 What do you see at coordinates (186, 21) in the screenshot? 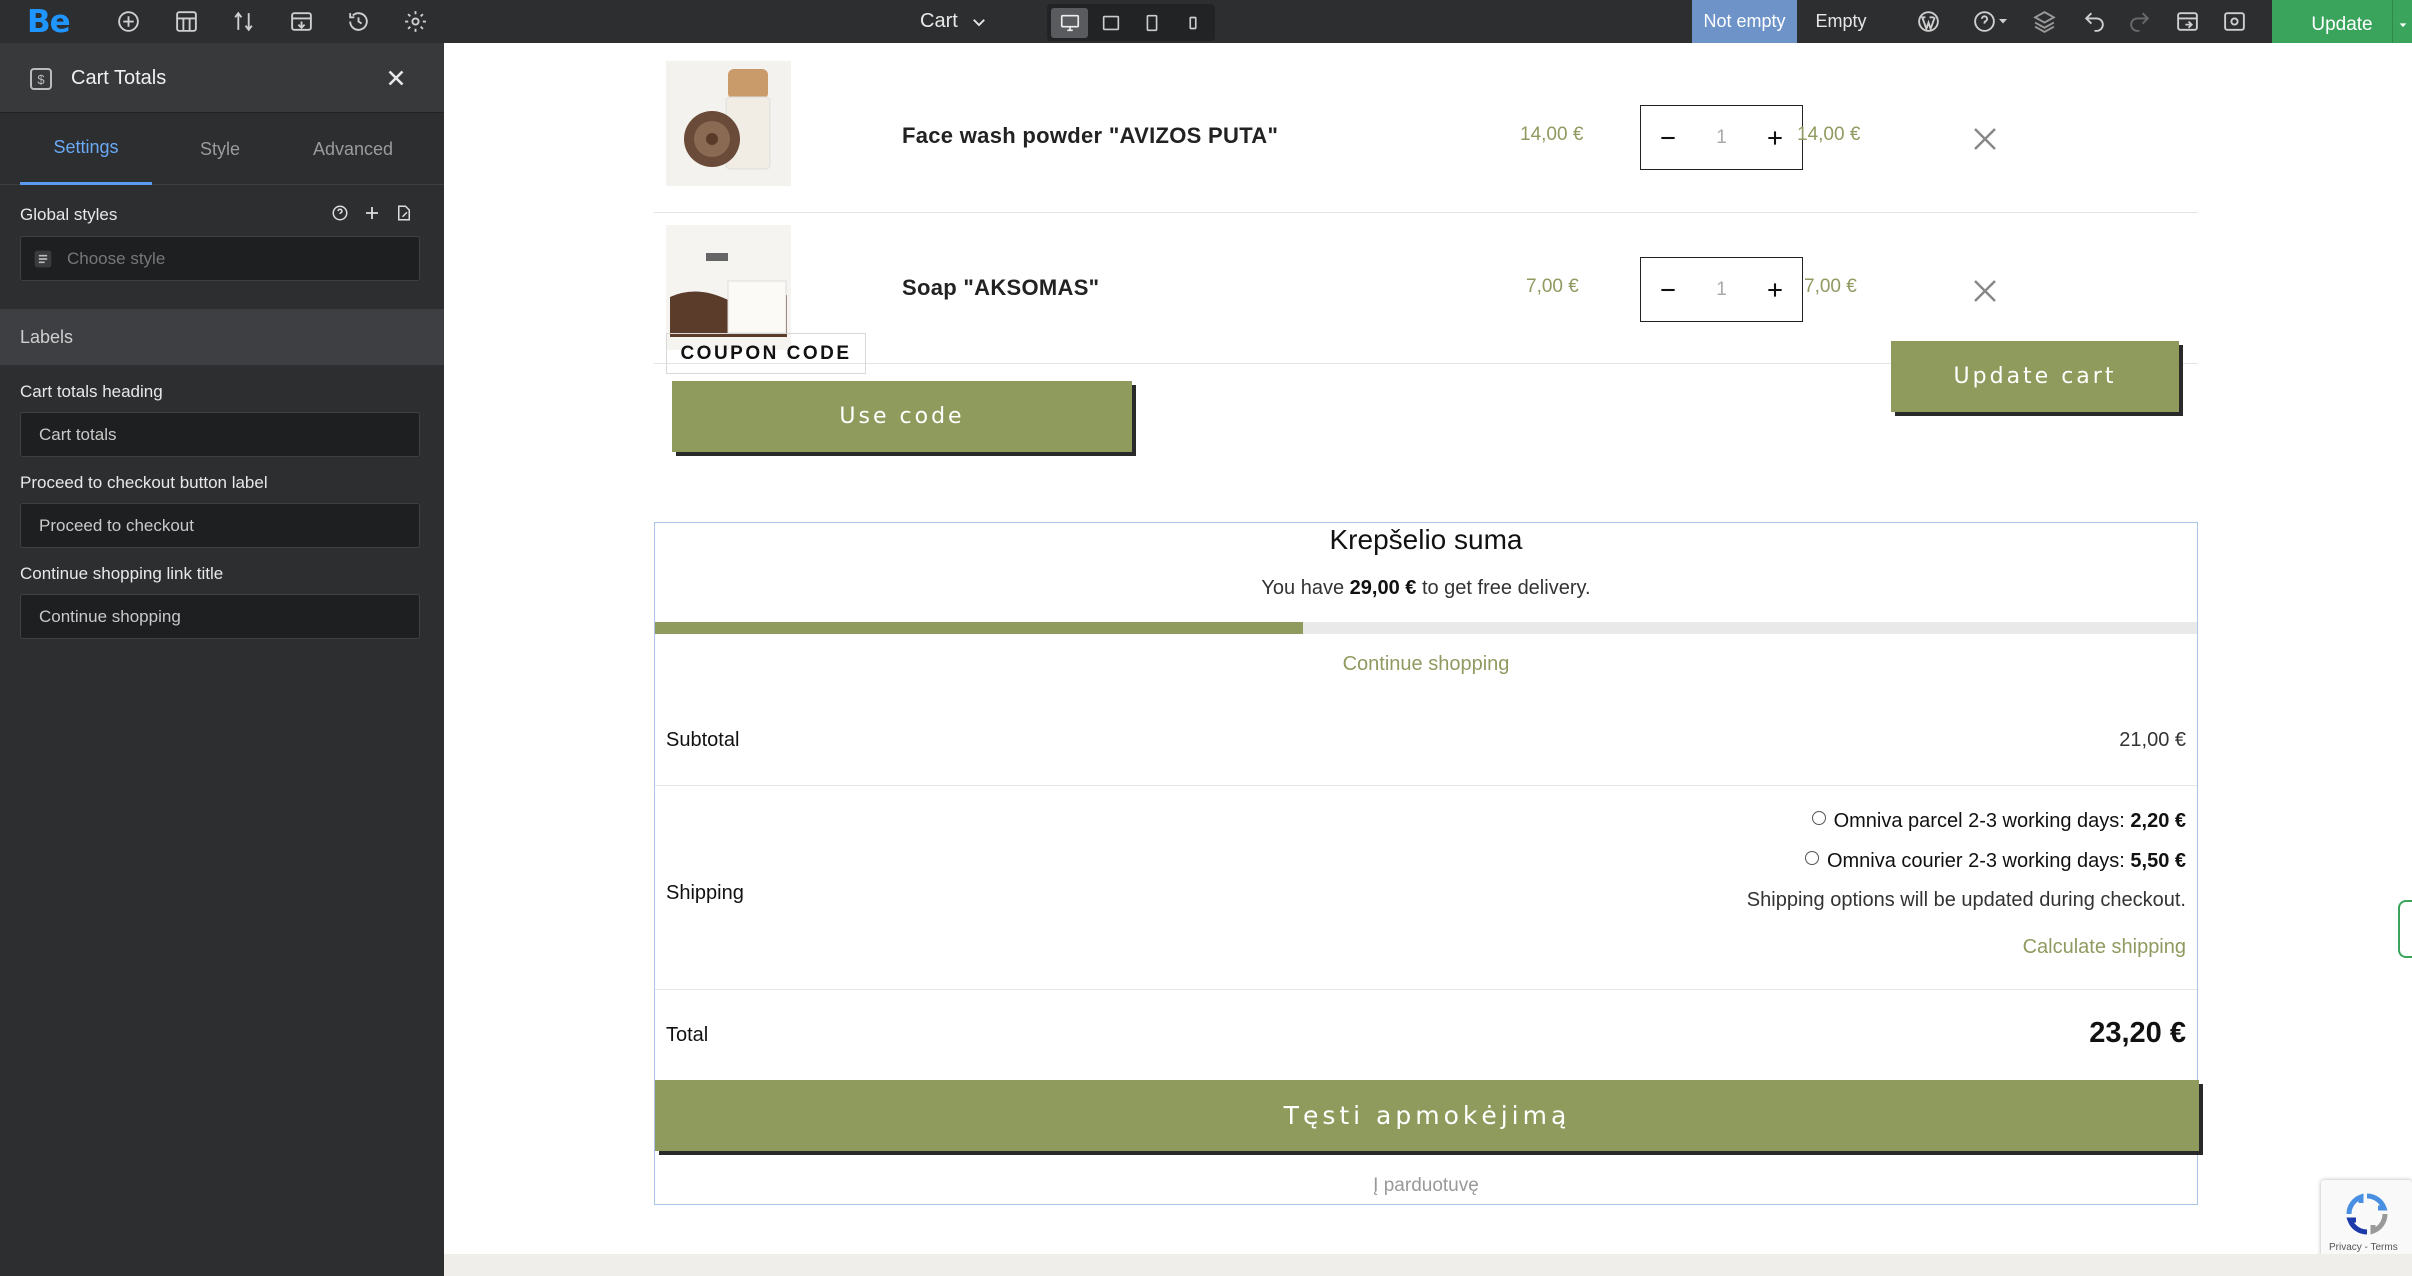
I see `layout-icon` at bounding box center [186, 21].